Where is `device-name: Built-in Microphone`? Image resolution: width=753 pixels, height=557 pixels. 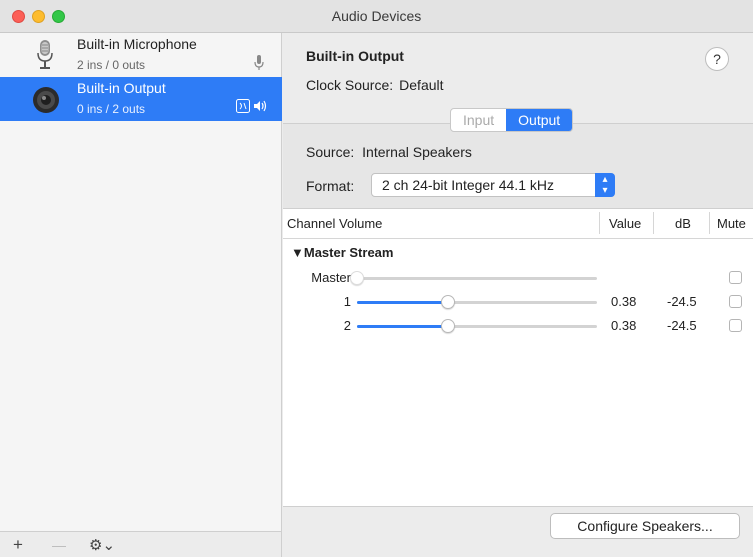
device-name: Built-in Microphone is located at coordinates (137, 44).